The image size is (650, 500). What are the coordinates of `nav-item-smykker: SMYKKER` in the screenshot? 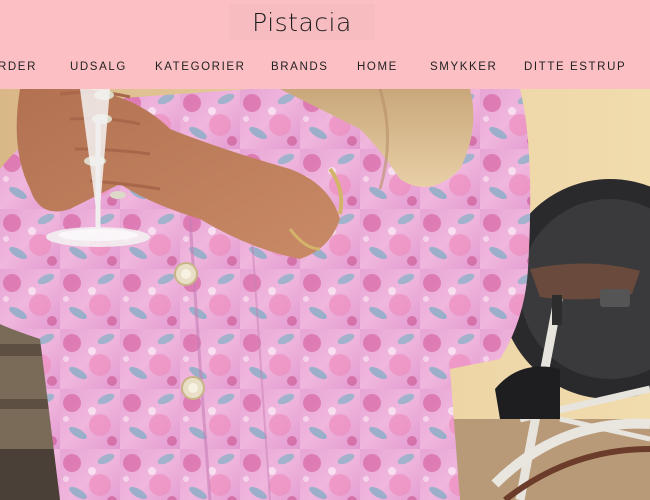 It's located at (463, 67).